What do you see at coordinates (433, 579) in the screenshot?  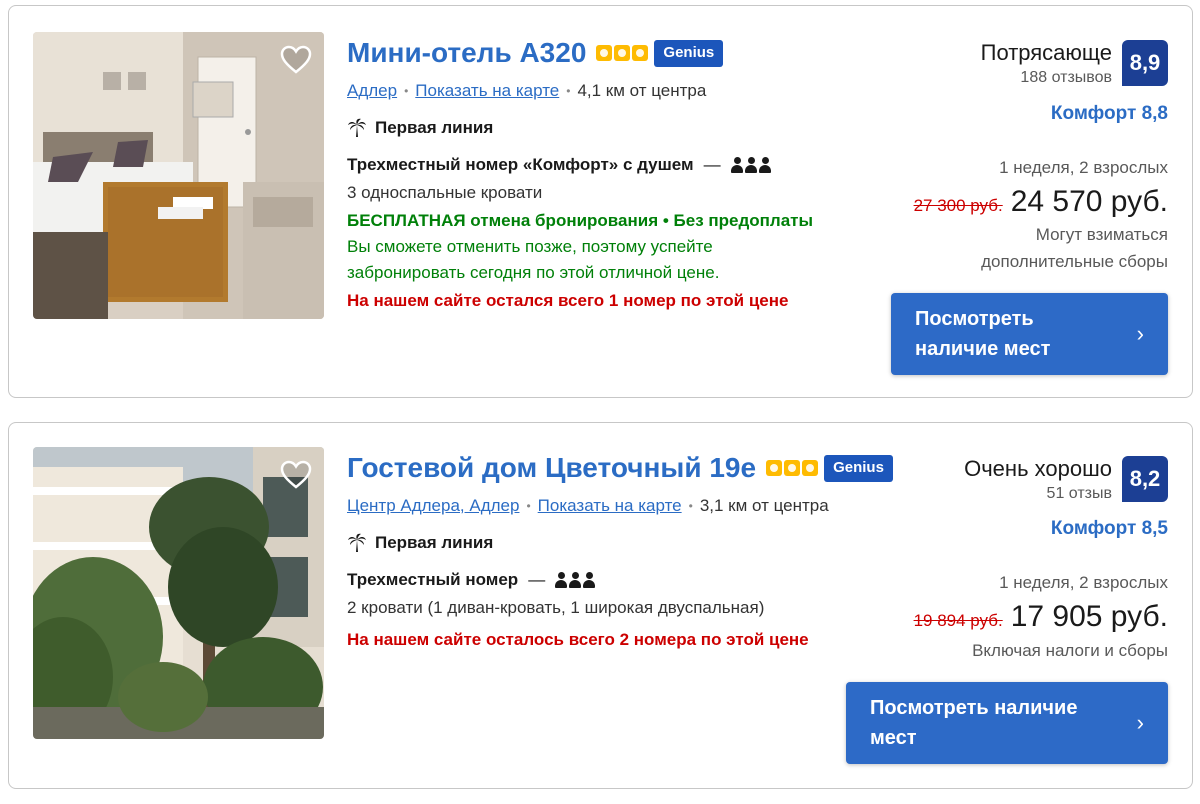 I see `room-type: Трехместный номер` at bounding box center [433, 579].